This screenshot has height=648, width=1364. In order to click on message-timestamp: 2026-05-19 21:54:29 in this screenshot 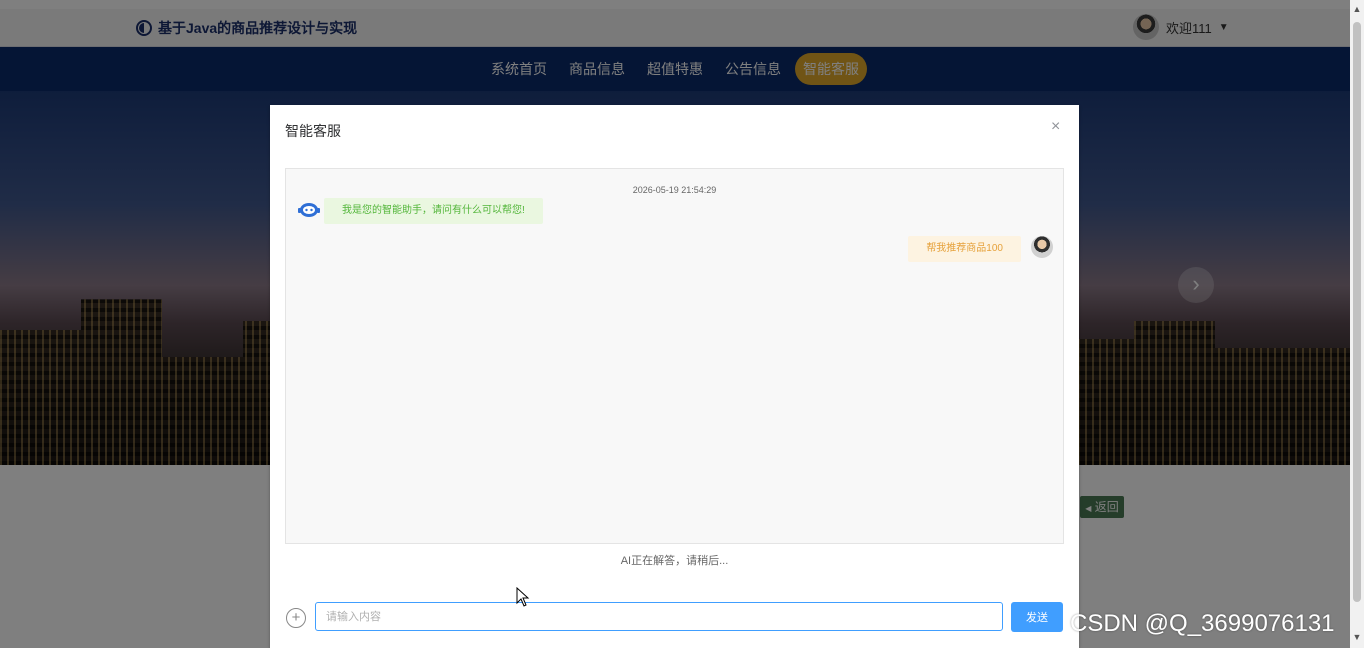, I will do `click(674, 190)`.